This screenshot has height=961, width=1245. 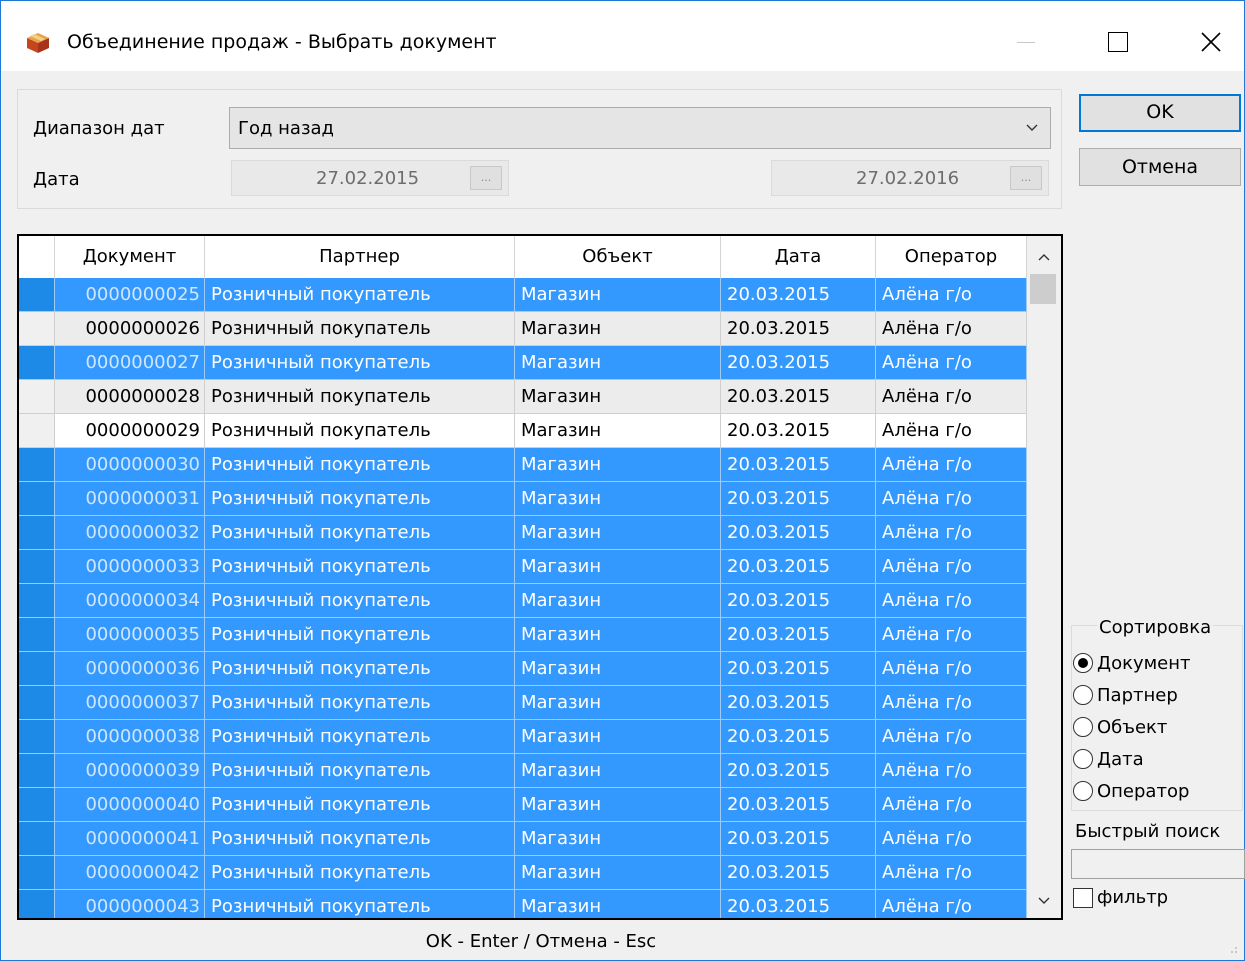 What do you see at coordinates (1044, 257) in the screenshot?
I see `scroll-up-button` at bounding box center [1044, 257].